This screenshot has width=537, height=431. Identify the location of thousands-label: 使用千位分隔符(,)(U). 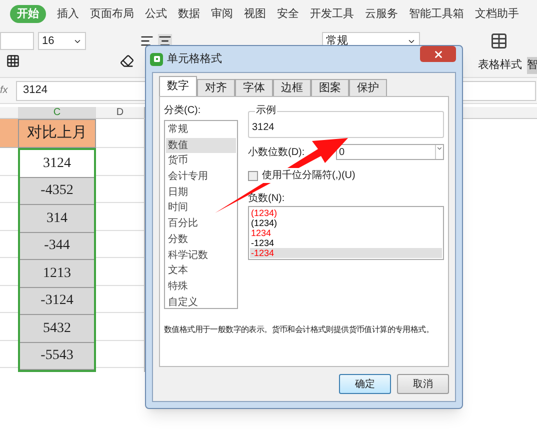
(309, 175).